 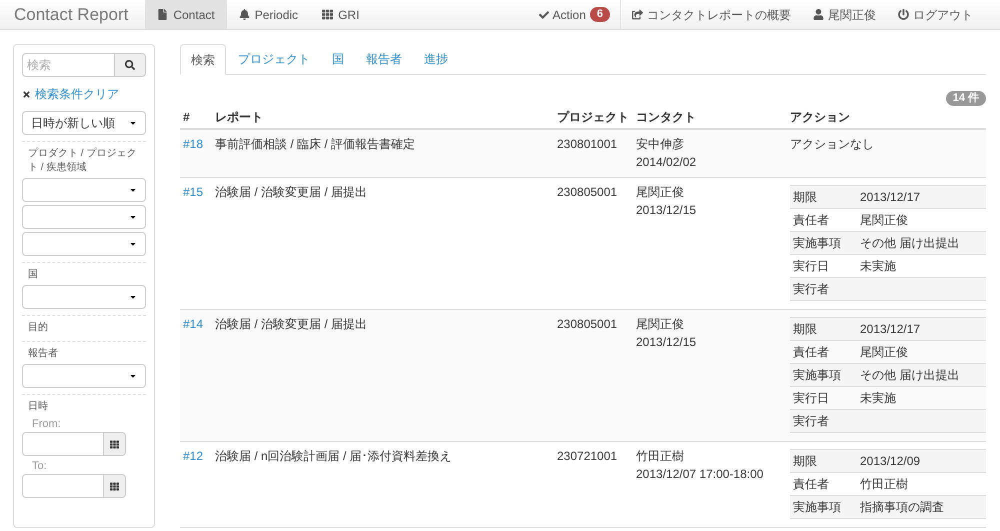 I want to click on report-link: #15, so click(x=197, y=242).